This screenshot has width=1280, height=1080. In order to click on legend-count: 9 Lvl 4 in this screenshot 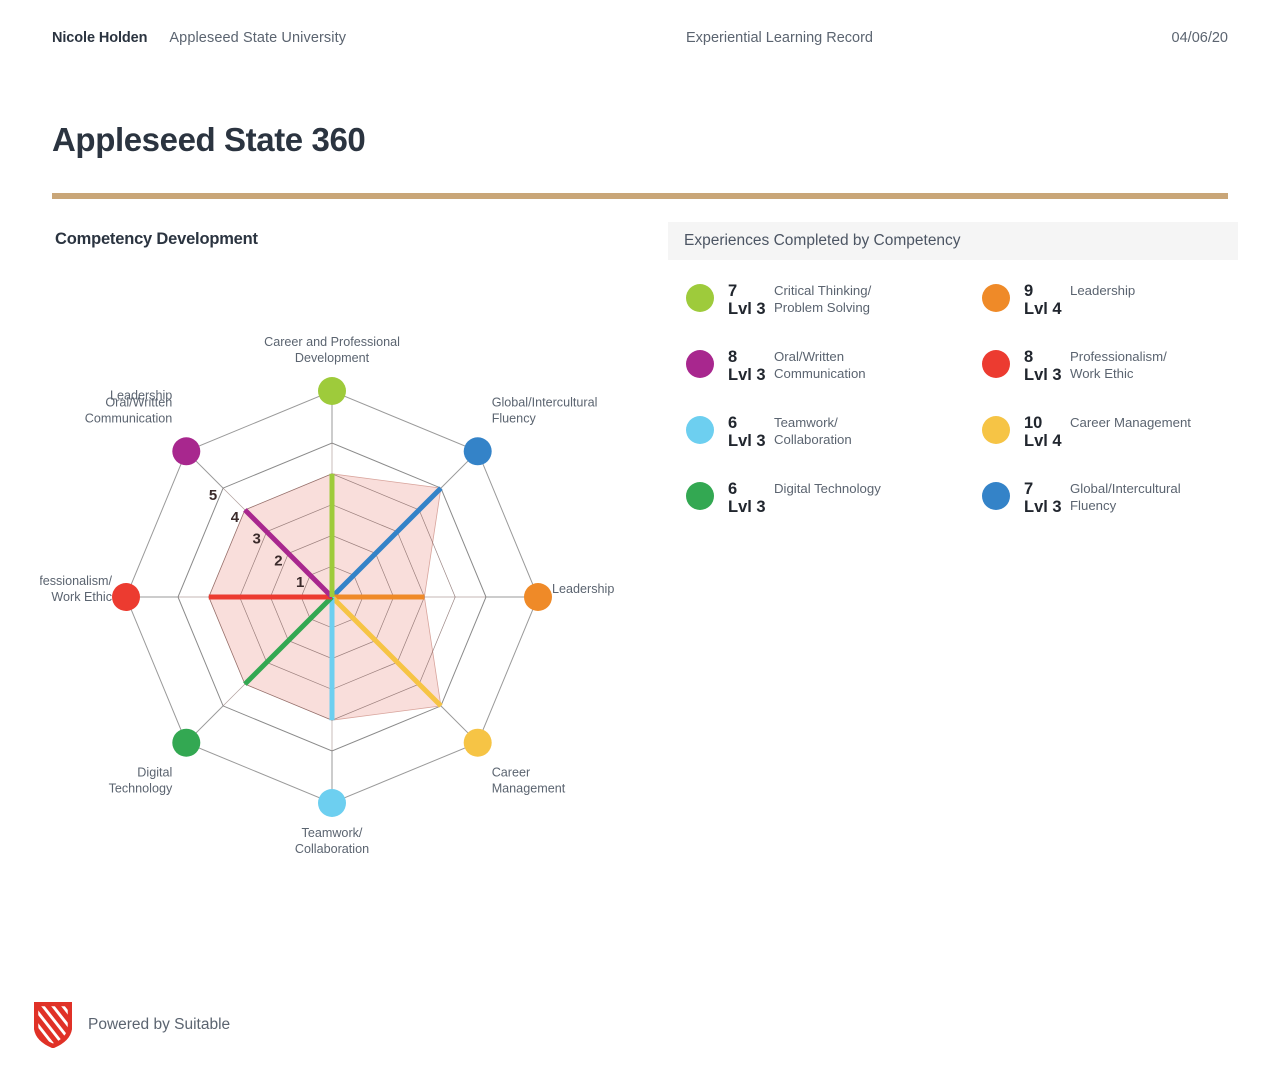, I will do `click(1046, 300)`.